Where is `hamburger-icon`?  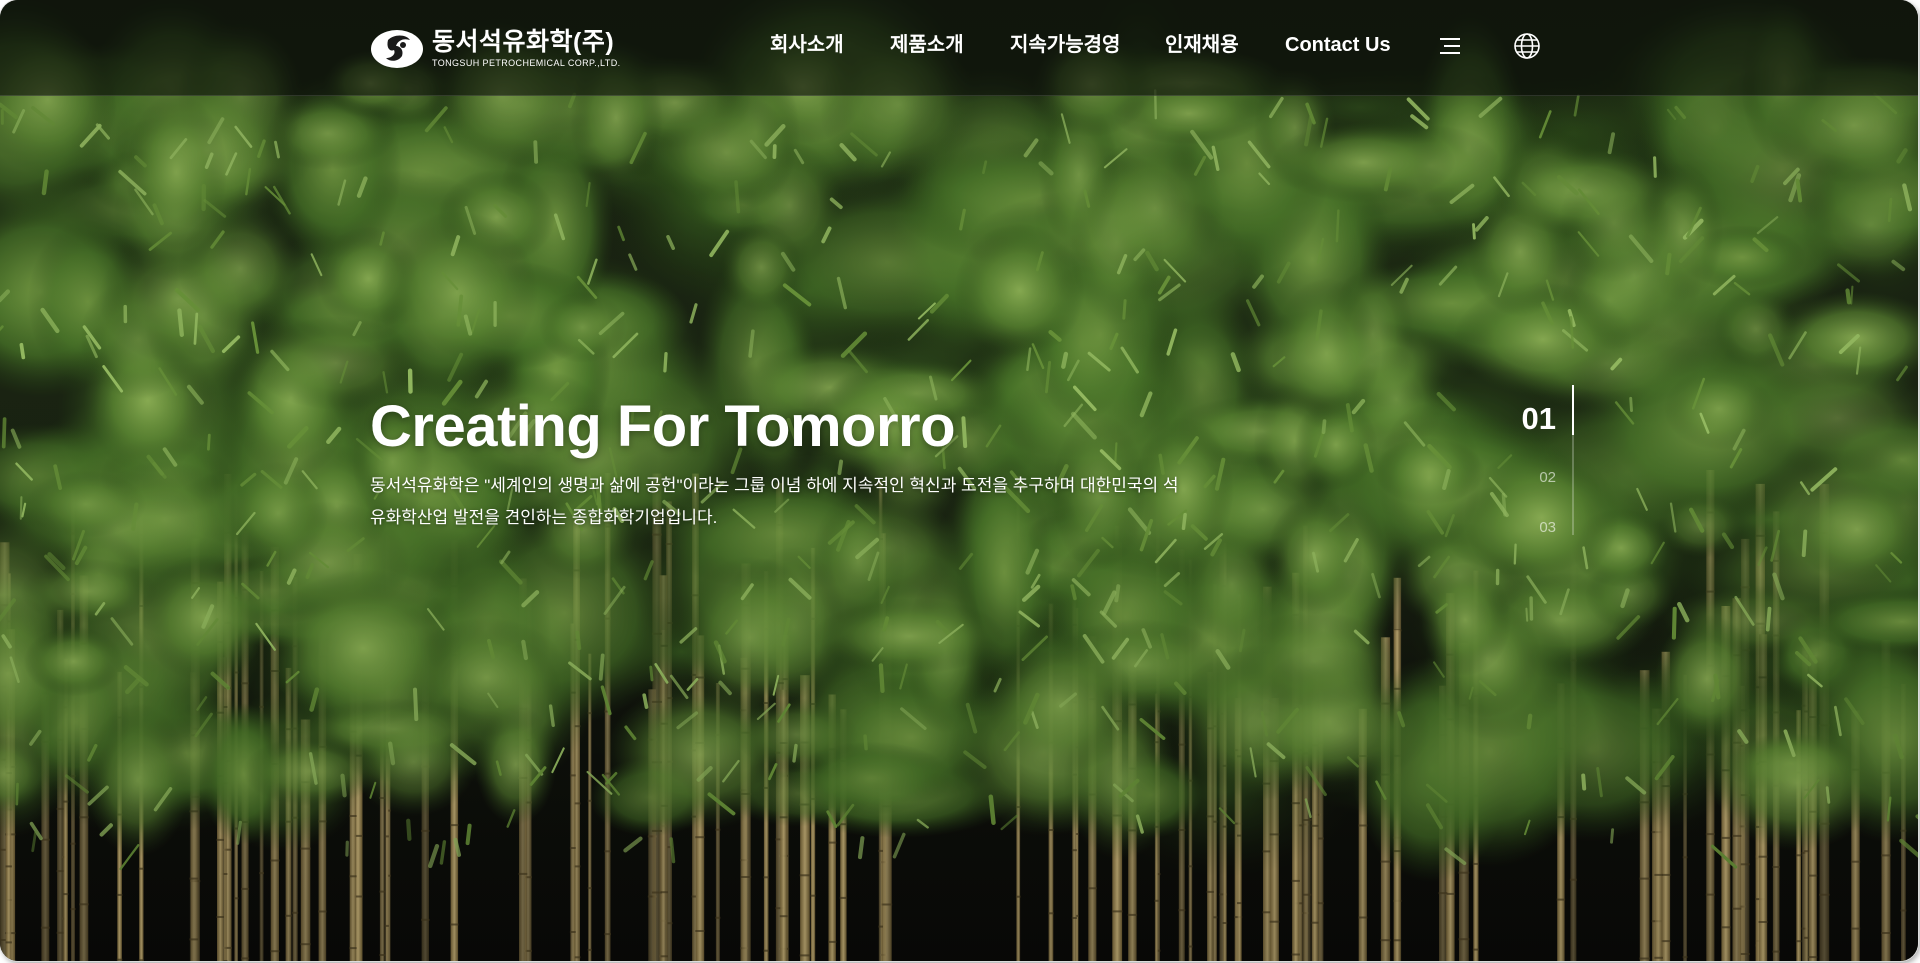 hamburger-icon is located at coordinates (1452, 46).